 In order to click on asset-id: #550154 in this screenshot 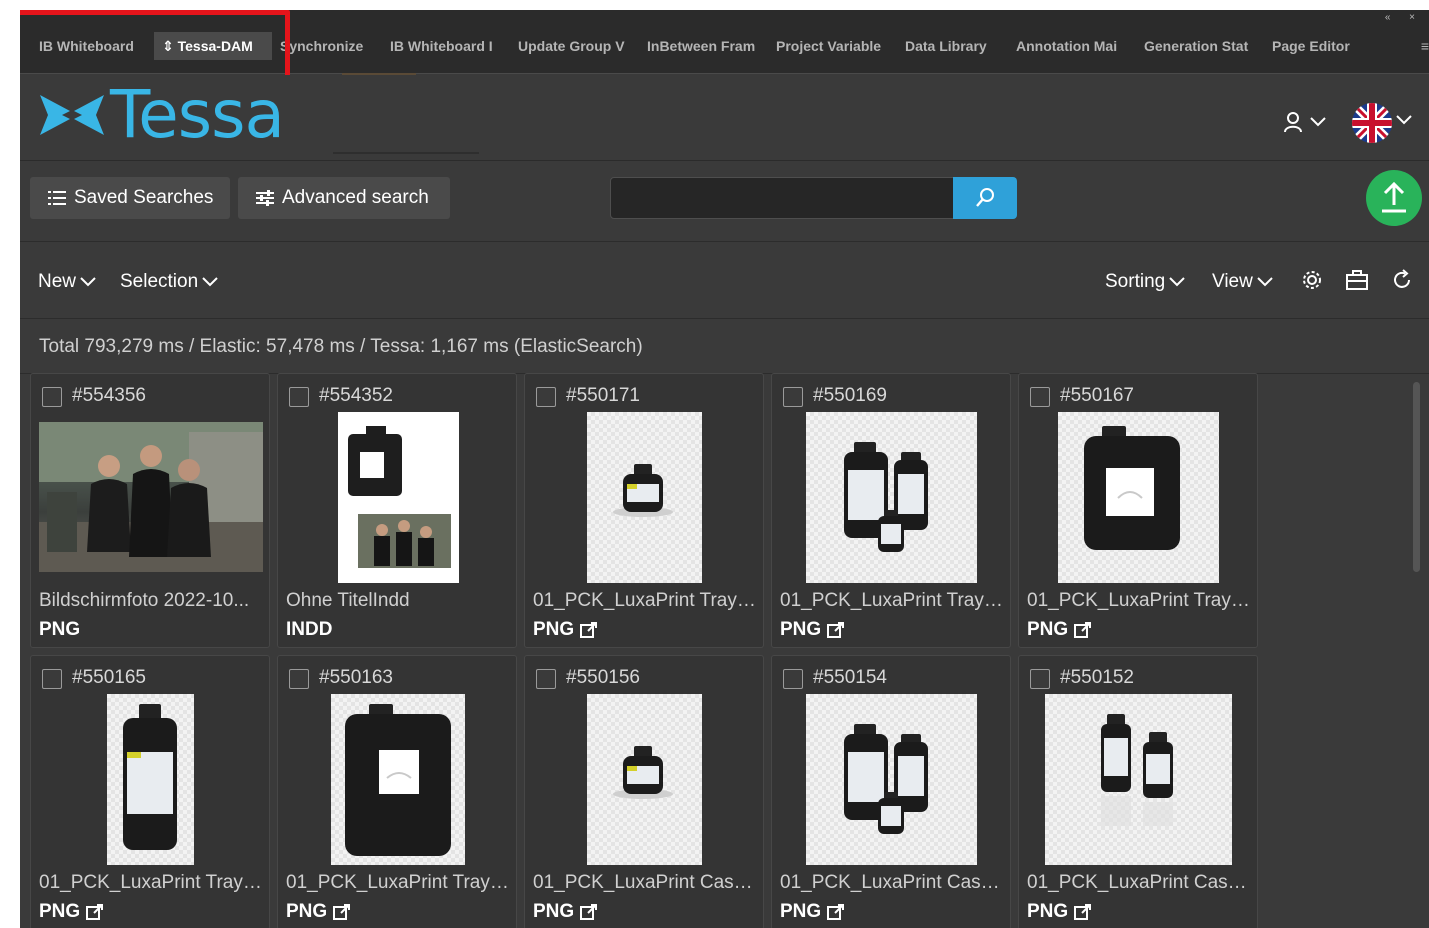, I will do `click(850, 677)`.